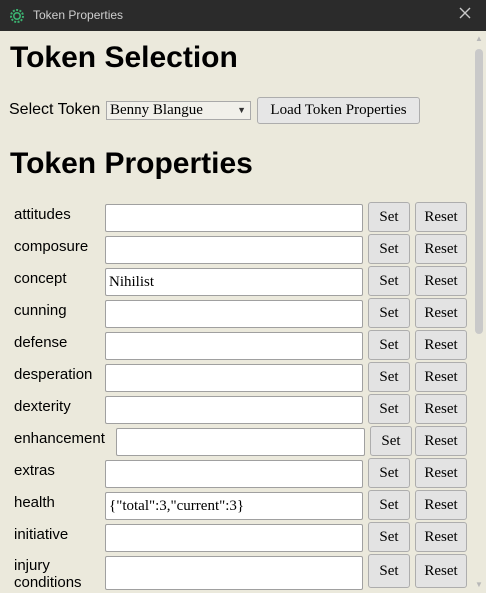 Image resolution: width=486 pixels, height=593 pixels. What do you see at coordinates (465, 13) in the screenshot?
I see `close-icon` at bounding box center [465, 13].